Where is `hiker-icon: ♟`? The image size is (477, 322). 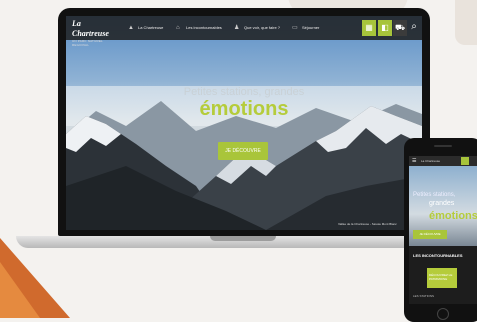
hiker-icon: ♟ is located at coordinates (237, 27).